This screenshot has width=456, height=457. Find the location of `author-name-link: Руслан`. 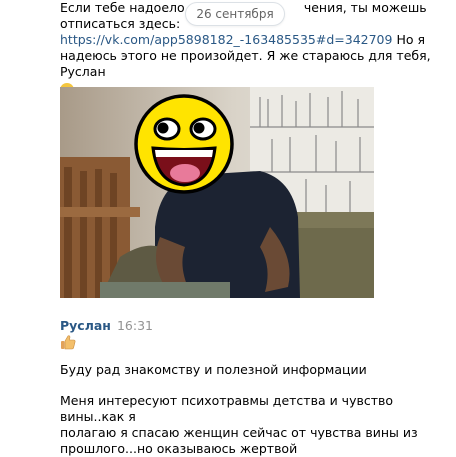

author-name-link: Руслан is located at coordinates (85, 325).